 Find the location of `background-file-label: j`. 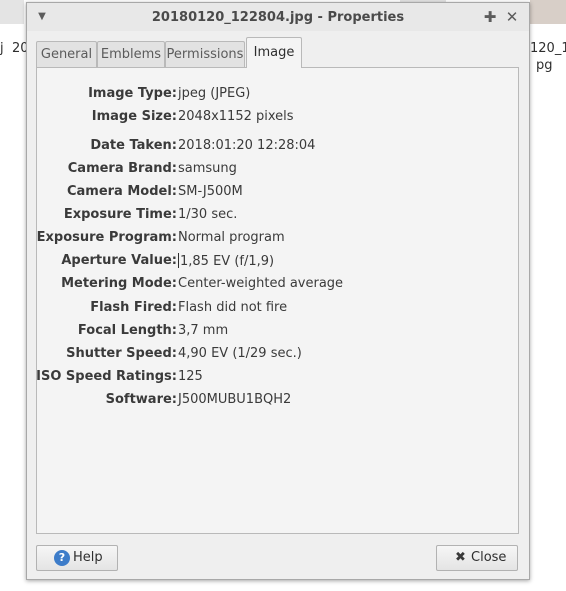

background-file-label: j is located at coordinates (2, 48).